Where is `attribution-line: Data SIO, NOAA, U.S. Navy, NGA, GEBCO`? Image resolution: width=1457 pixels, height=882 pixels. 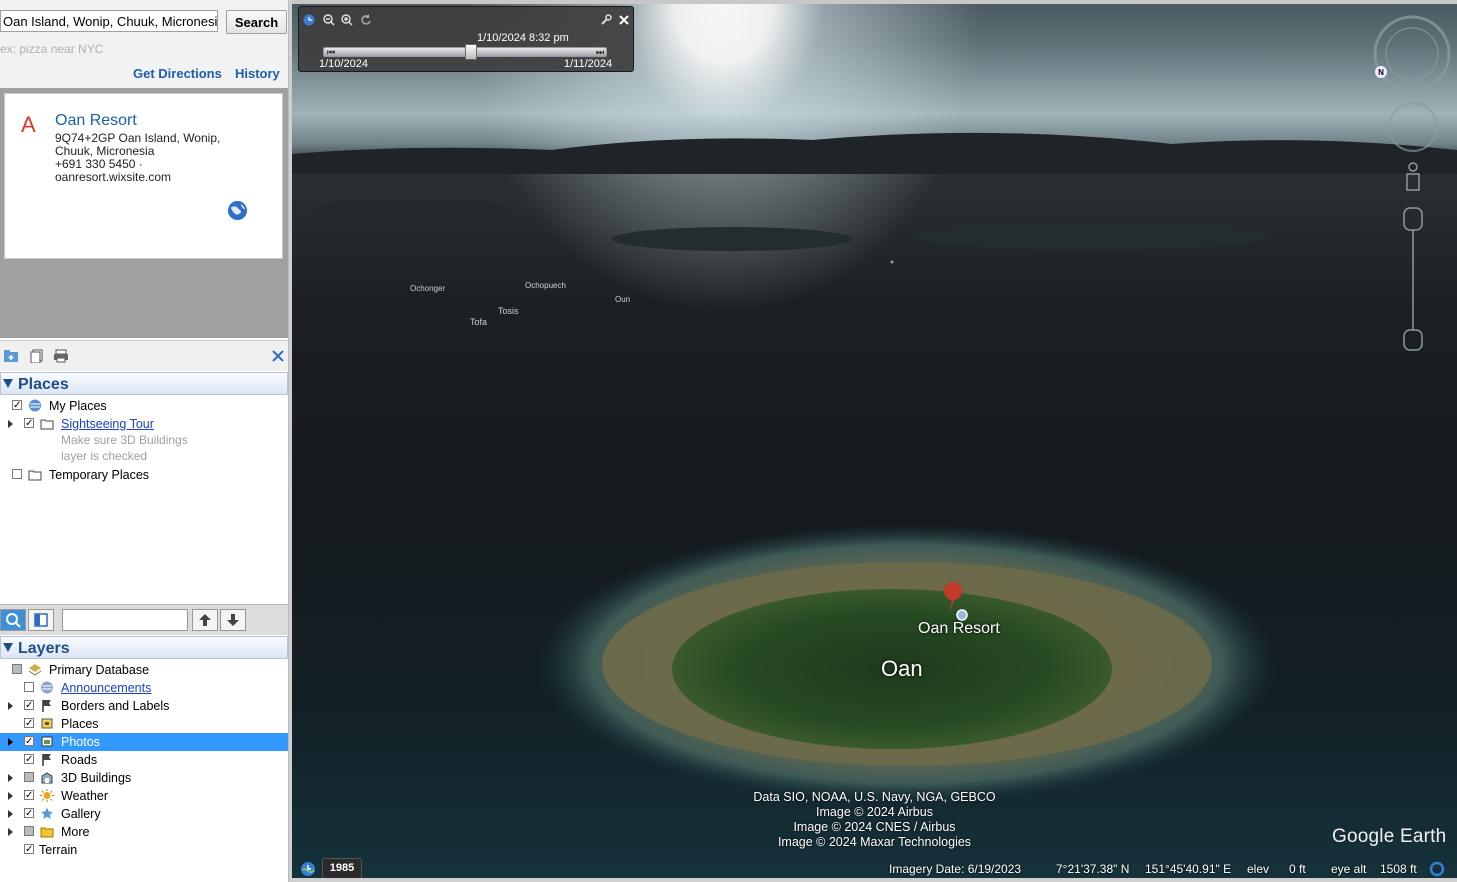 attribution-line: Data SIO, NOAA, U.S. Navy, NGA, GEBCO is located at coordinates (874, 797).